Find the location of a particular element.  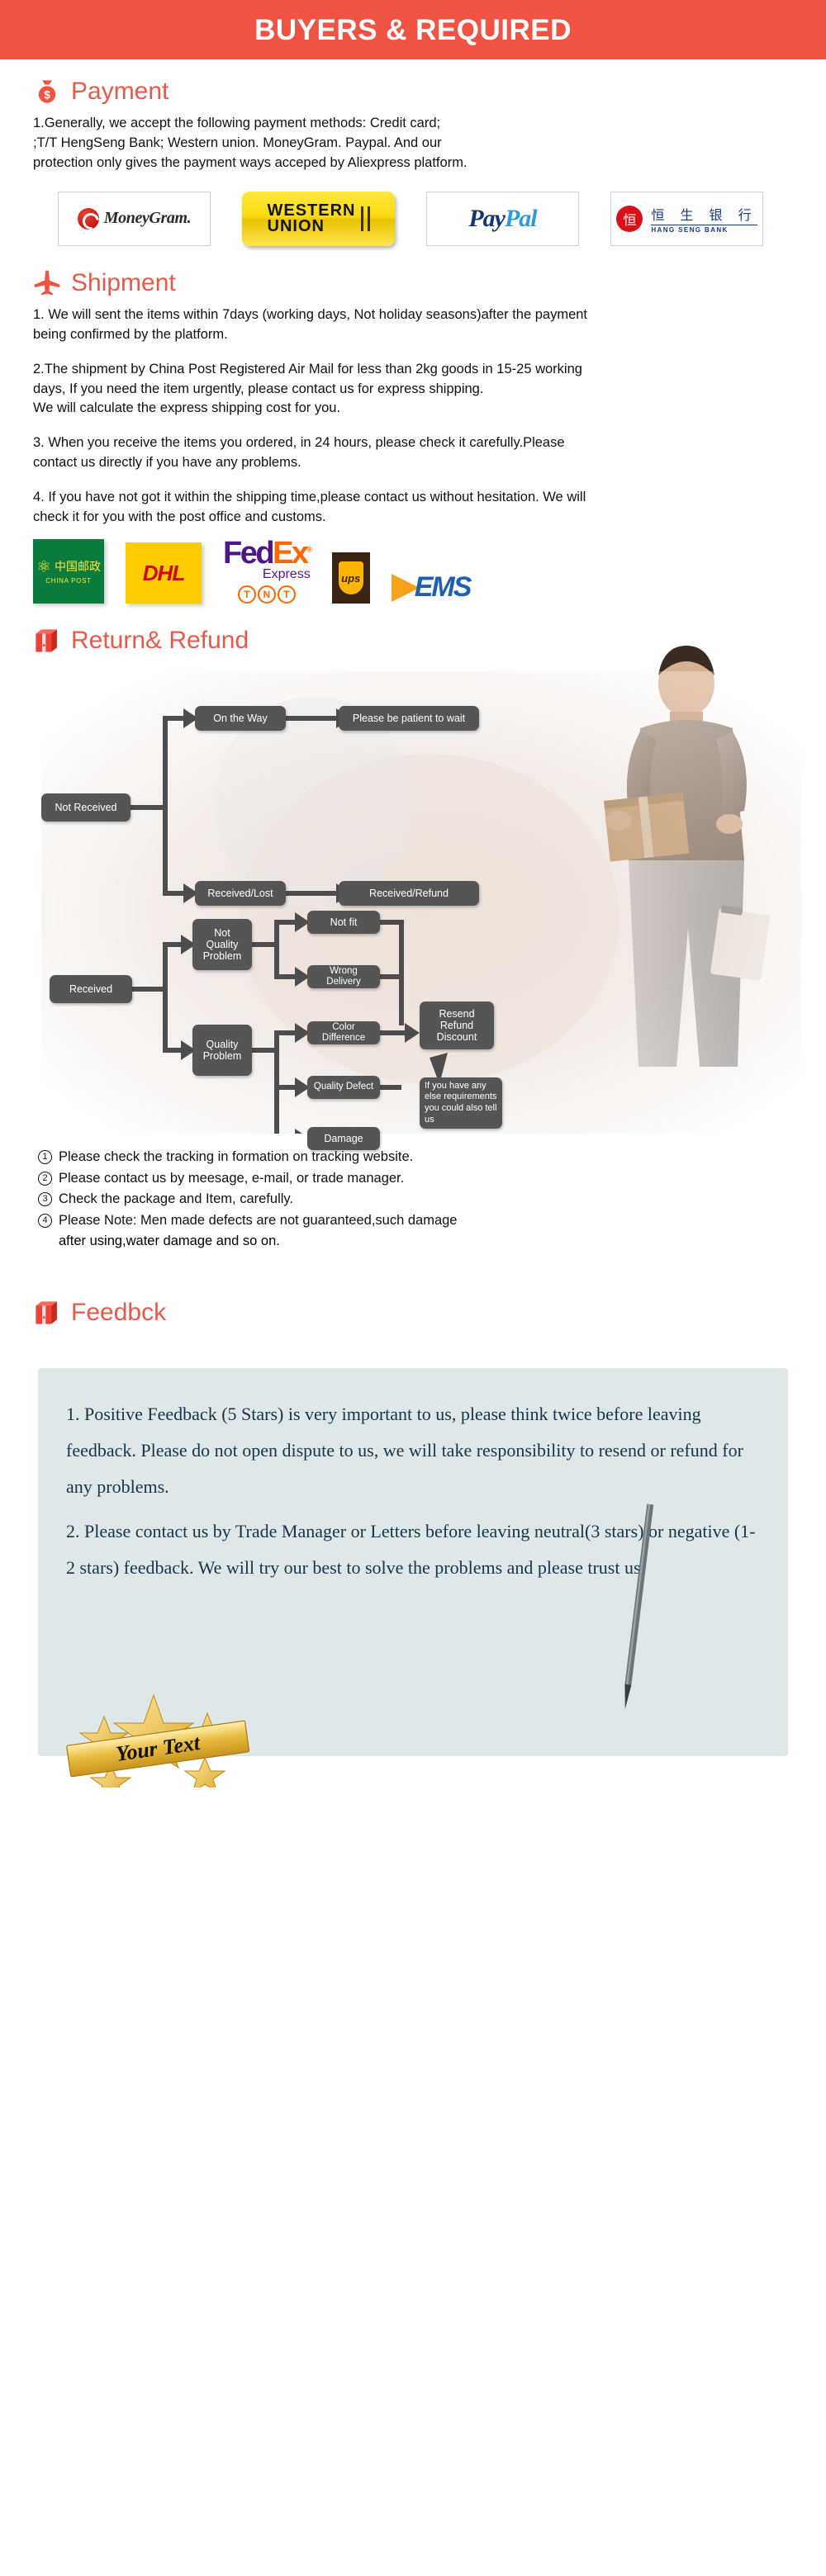

tnt-logo: T N T is located at coordinates (266, 594).